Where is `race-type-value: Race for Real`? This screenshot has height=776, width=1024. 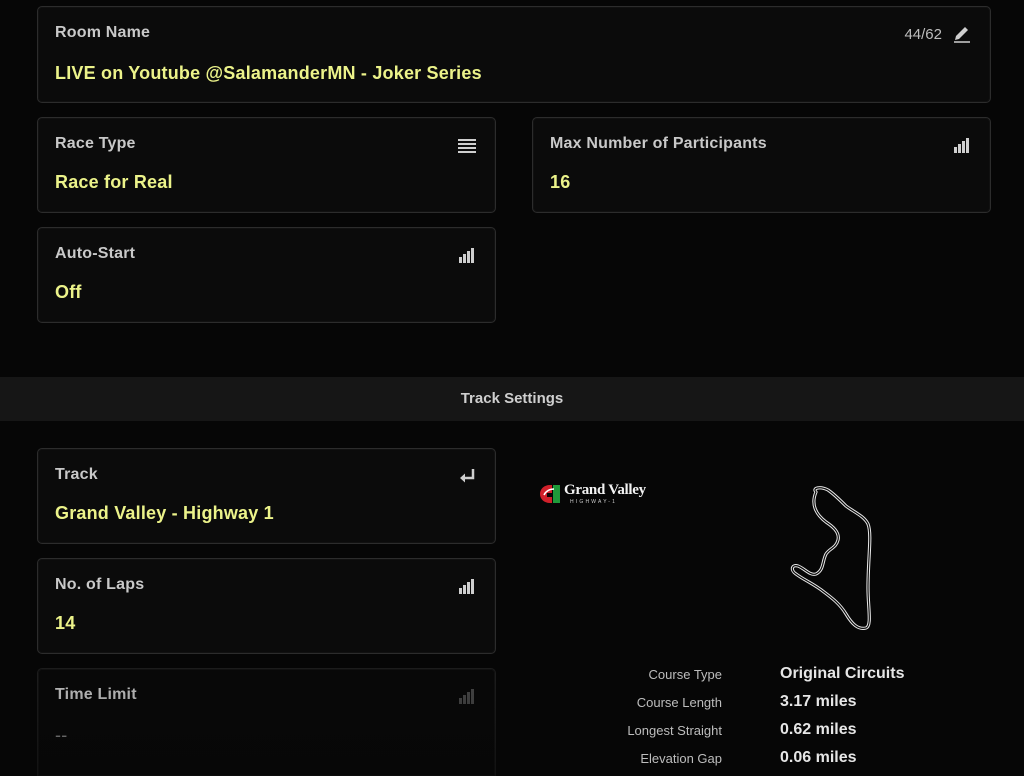 race-type-value: Race for Real is located at coordinates (114, 182).